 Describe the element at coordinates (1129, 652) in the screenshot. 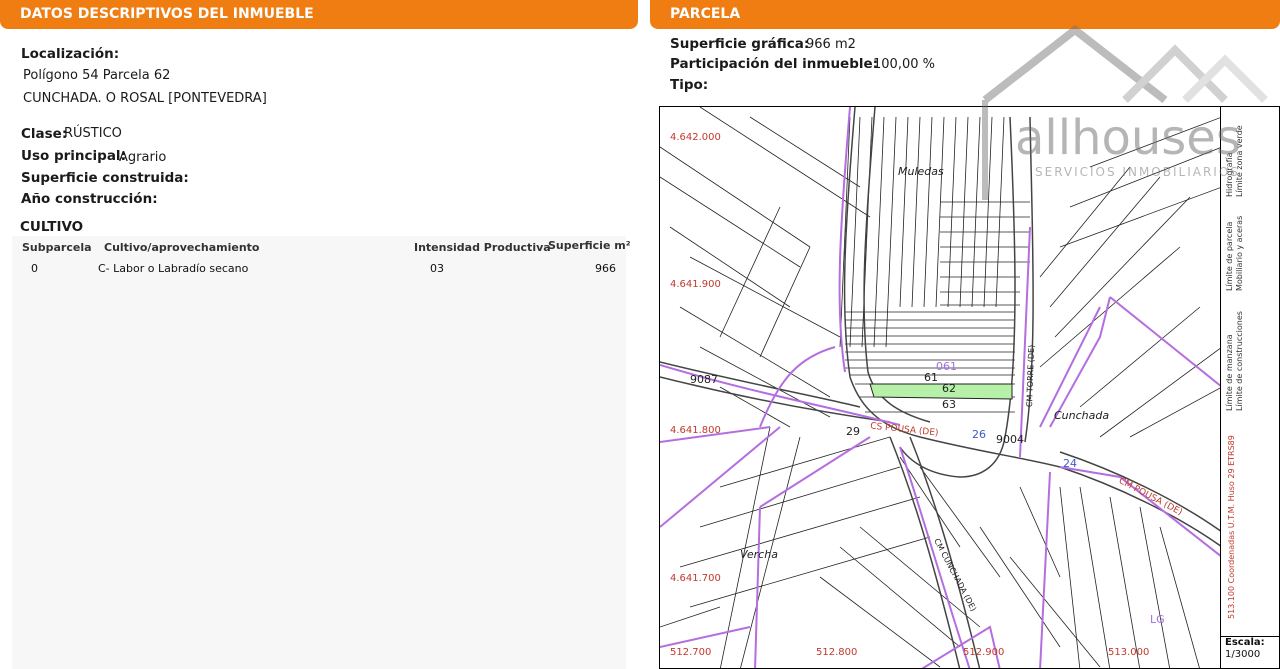

I see `coord-x-4: 513.000` at that location.